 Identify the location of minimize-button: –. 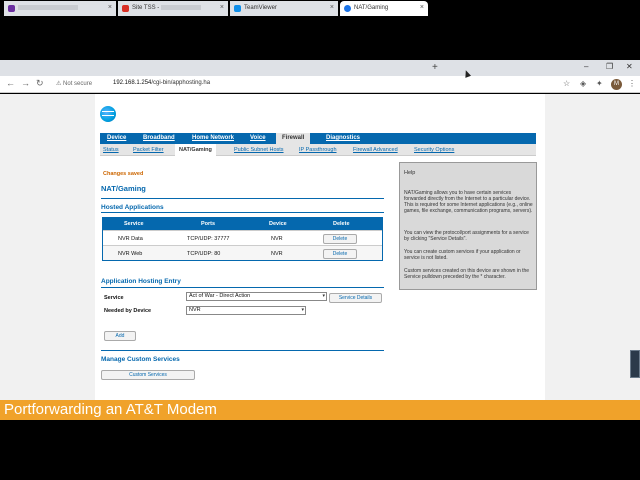
(586, 66).